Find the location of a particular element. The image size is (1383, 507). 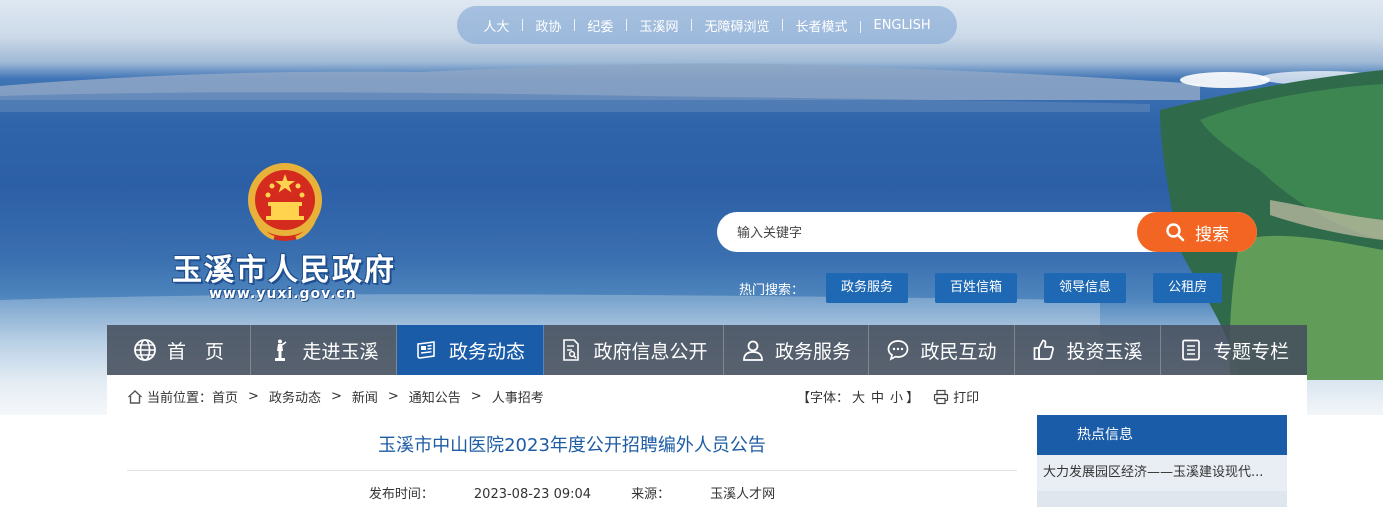

nav-item-invest: 投资玉溪 is located at coordinates (1088, 350).